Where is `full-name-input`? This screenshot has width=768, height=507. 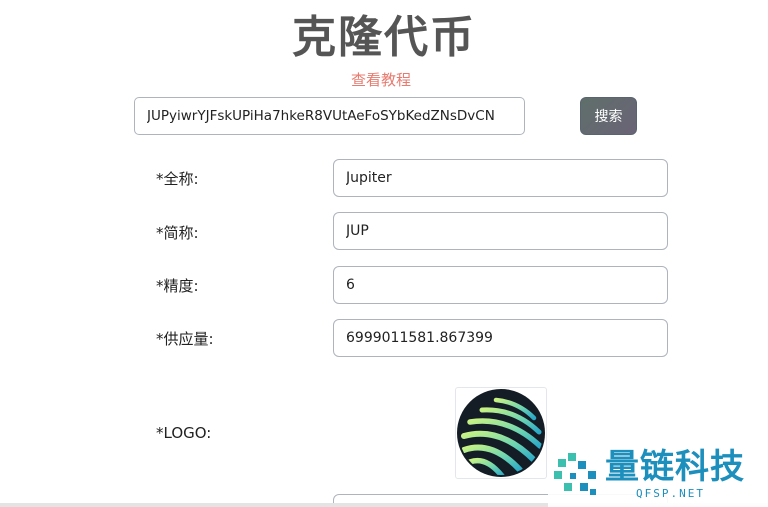 full-name-input is located at coordinates (500, 178).